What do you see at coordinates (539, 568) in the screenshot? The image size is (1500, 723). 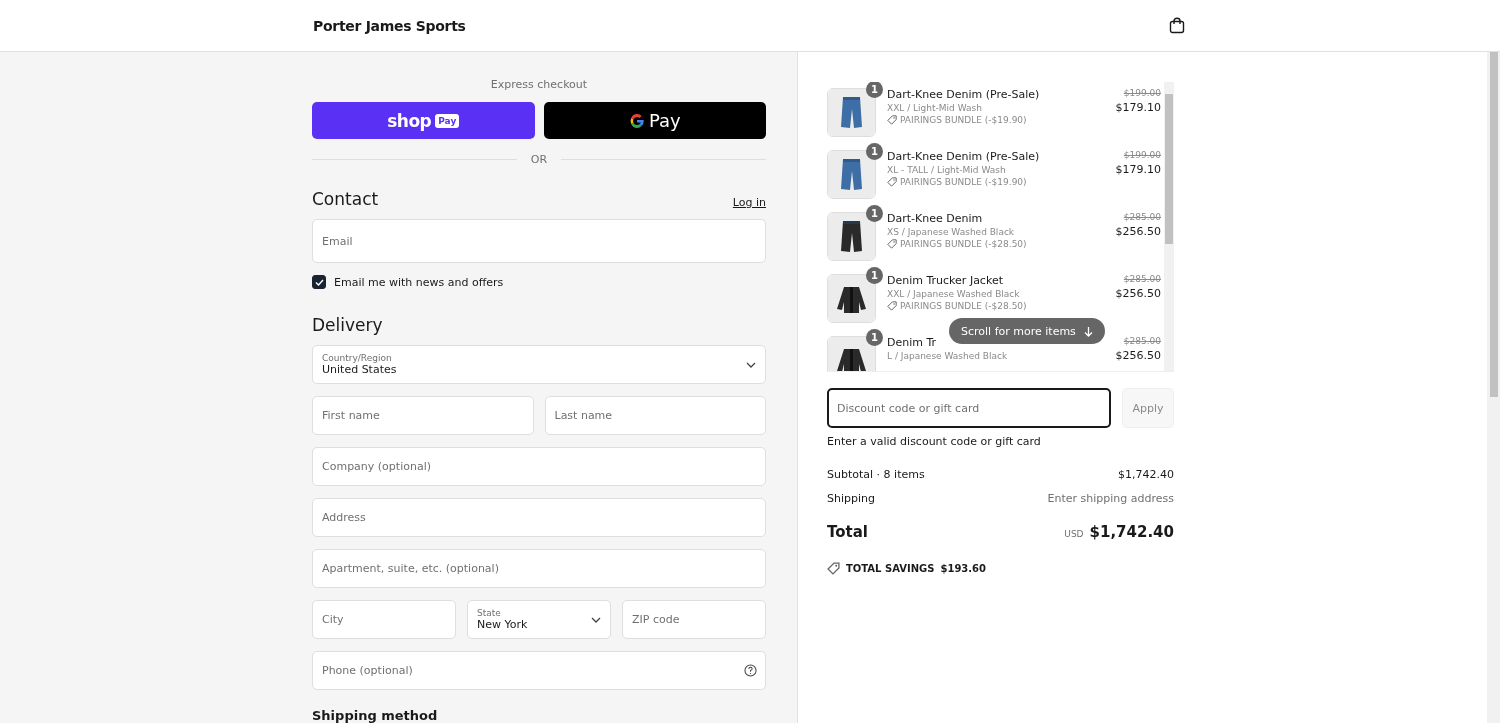 I see `input-field: Apartment, suite, etc. (optional)` at bounding box center [539, 568].